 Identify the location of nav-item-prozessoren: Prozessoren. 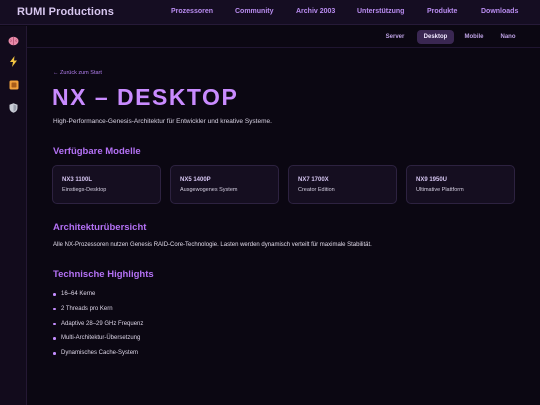
(192, 11).